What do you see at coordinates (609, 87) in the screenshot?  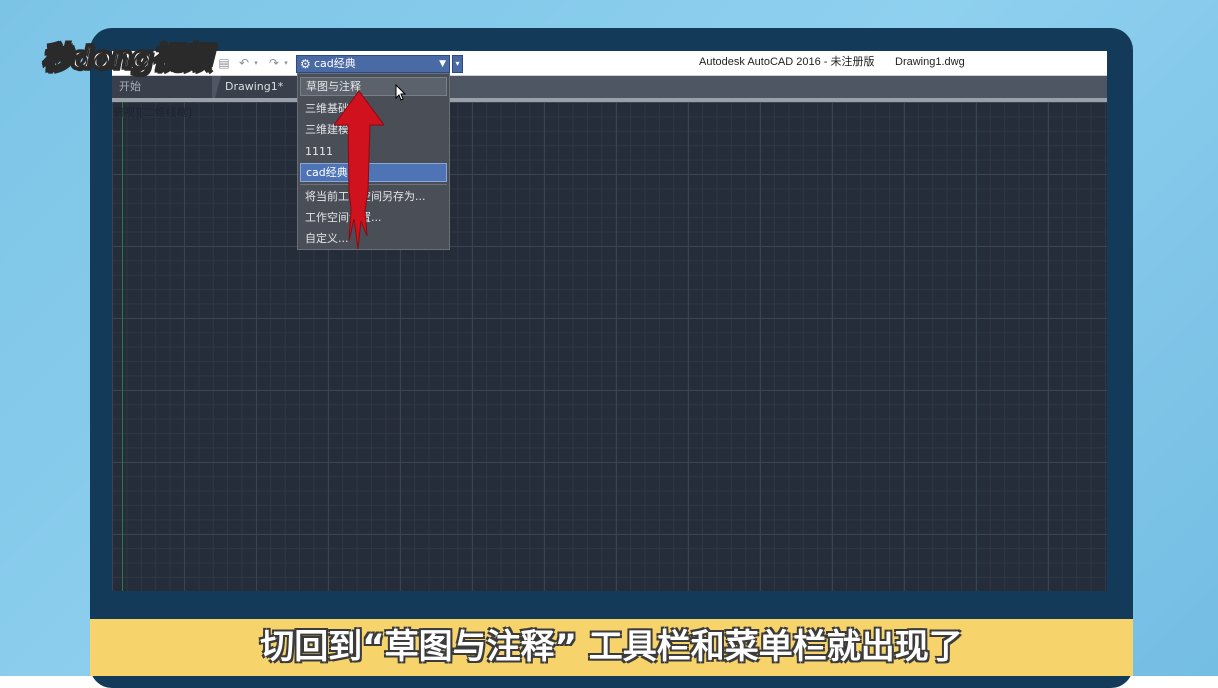 I see `file-tabs: 开始 Drawing1*` at bounding box center [609, 87].